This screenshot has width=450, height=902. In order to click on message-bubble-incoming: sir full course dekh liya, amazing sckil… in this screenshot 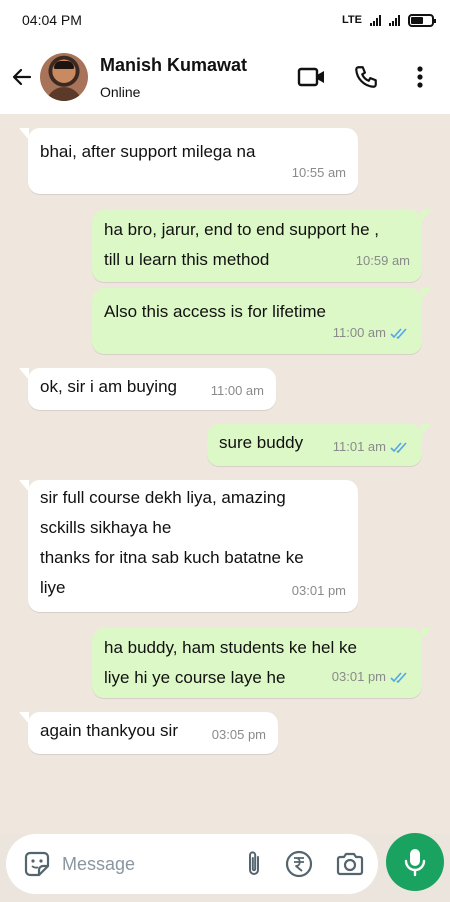, I will do `click(188, 546)`.